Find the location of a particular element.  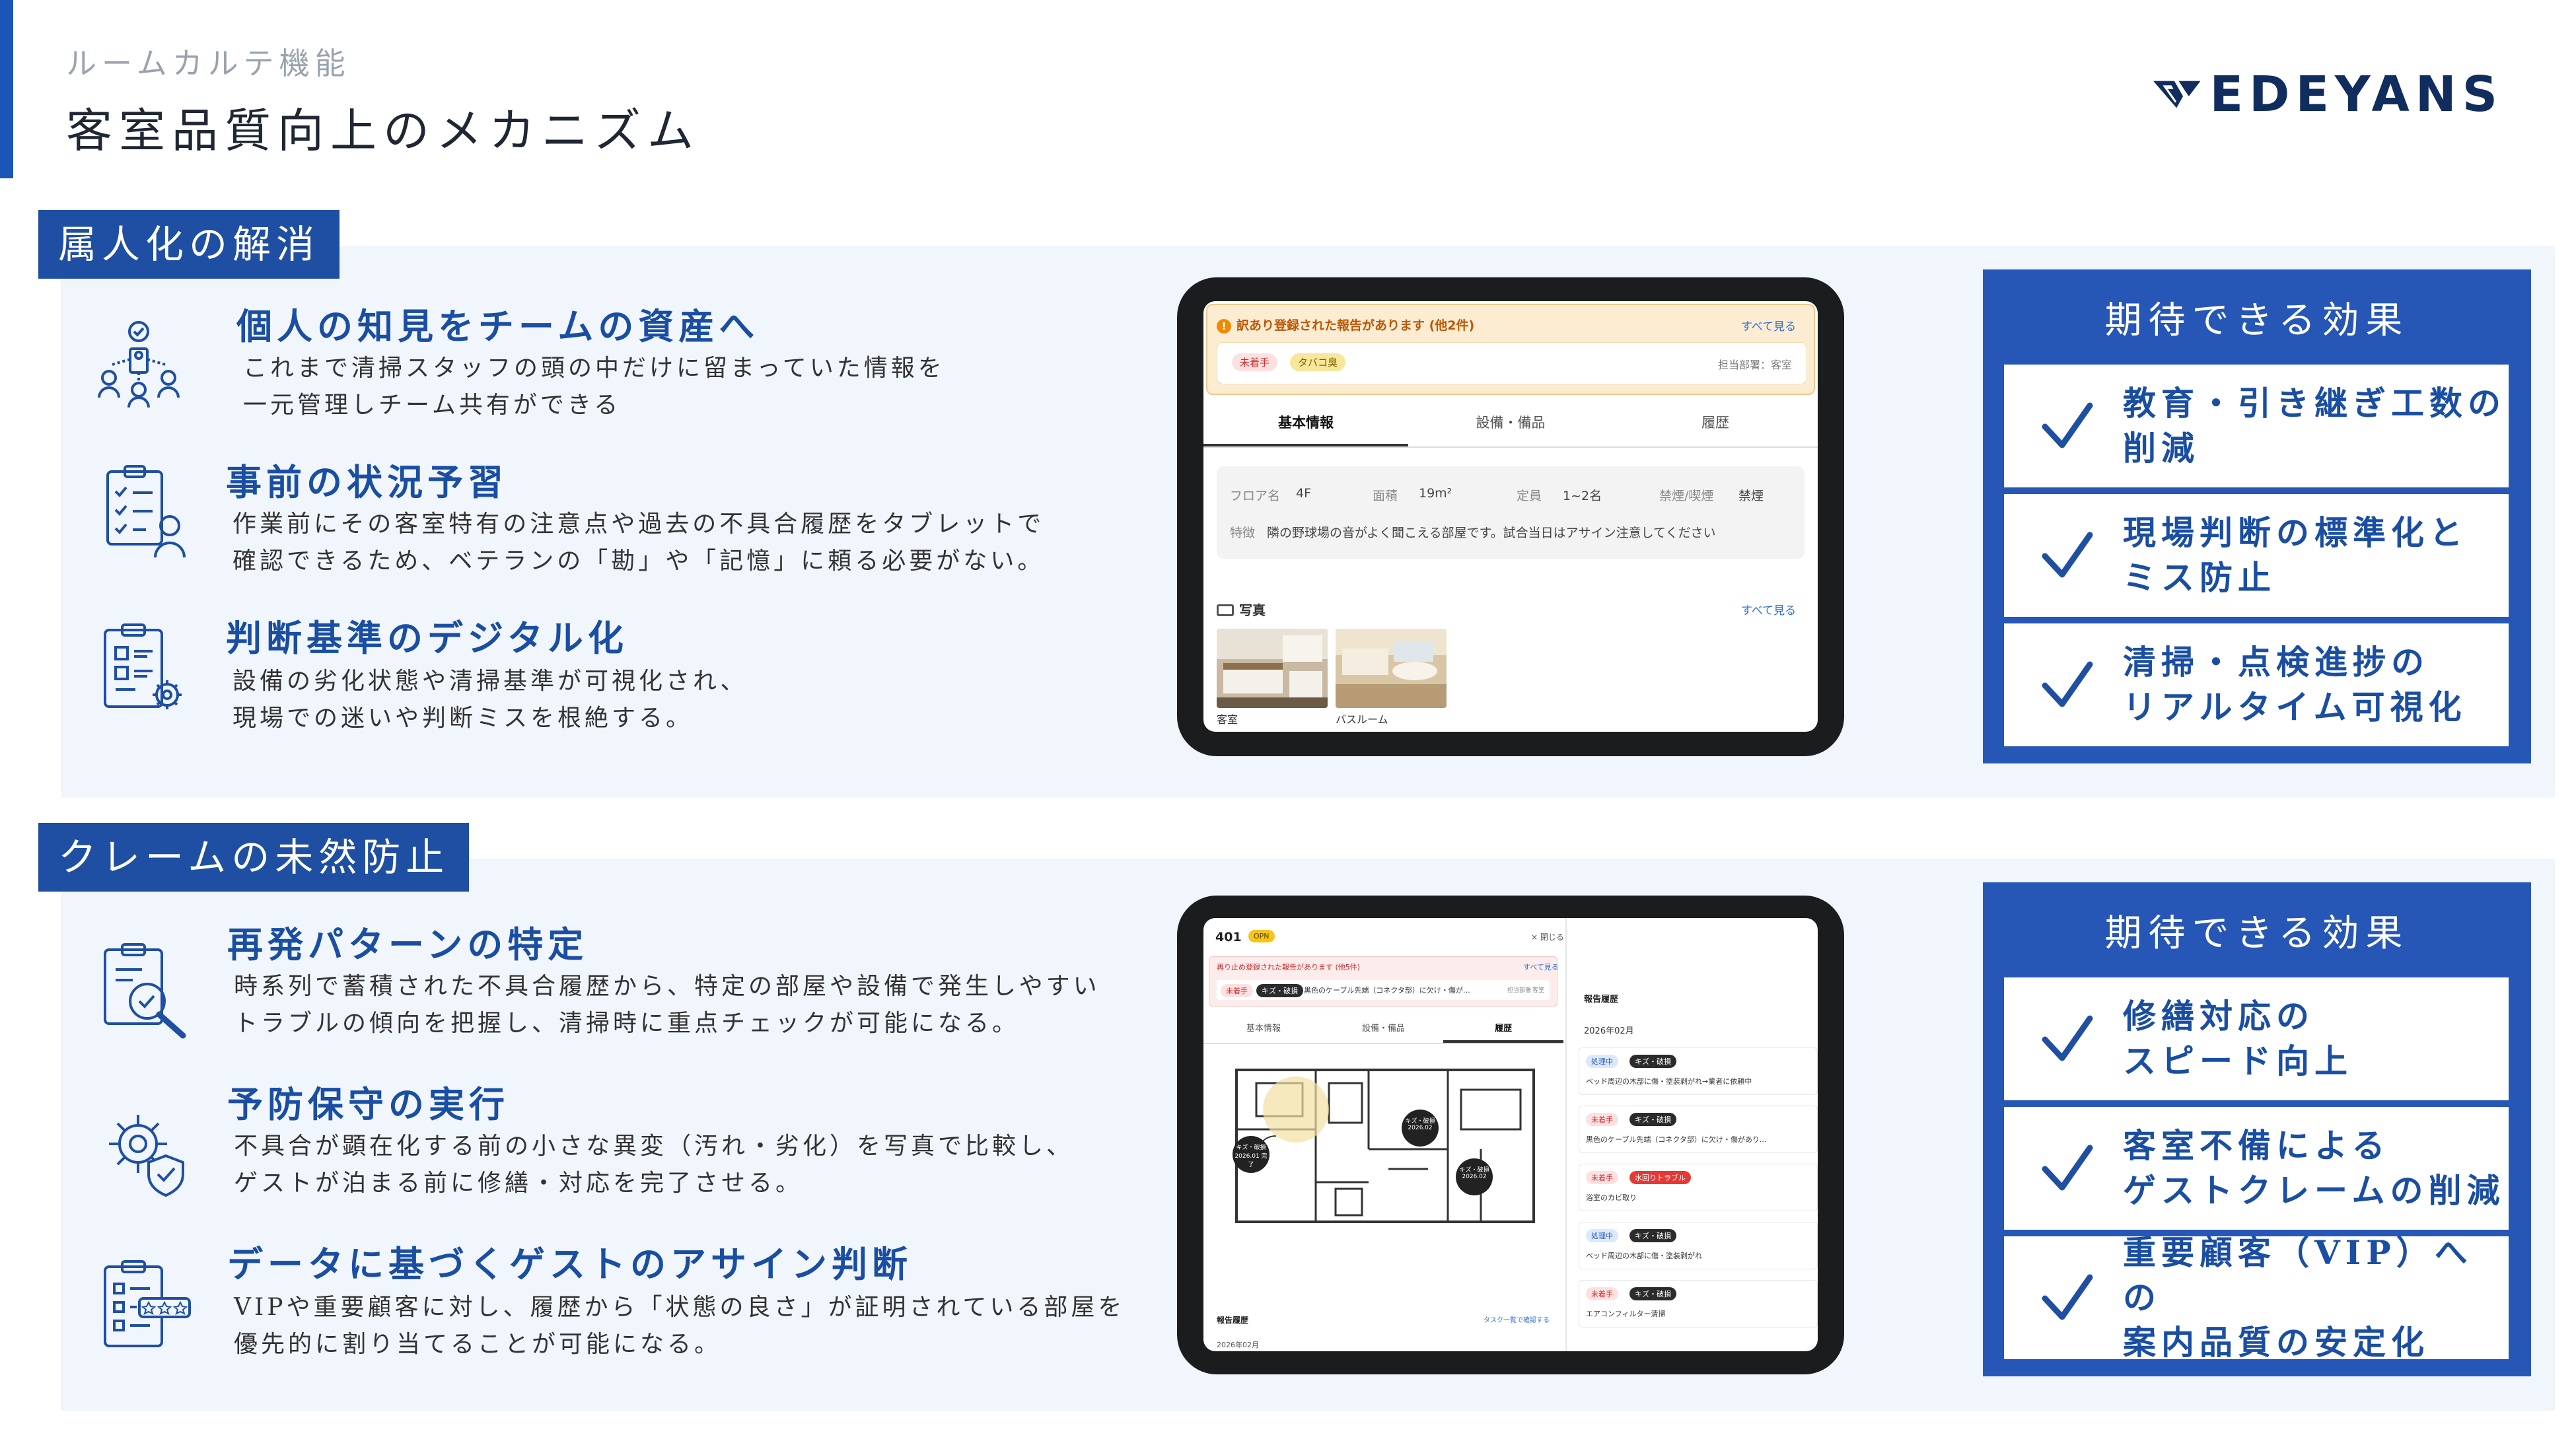

feature-desc-line: VIPや重要顧客に対し、履歴から「状態の良さ」が証明されている部屋を is located at coordinates (680, 1308).